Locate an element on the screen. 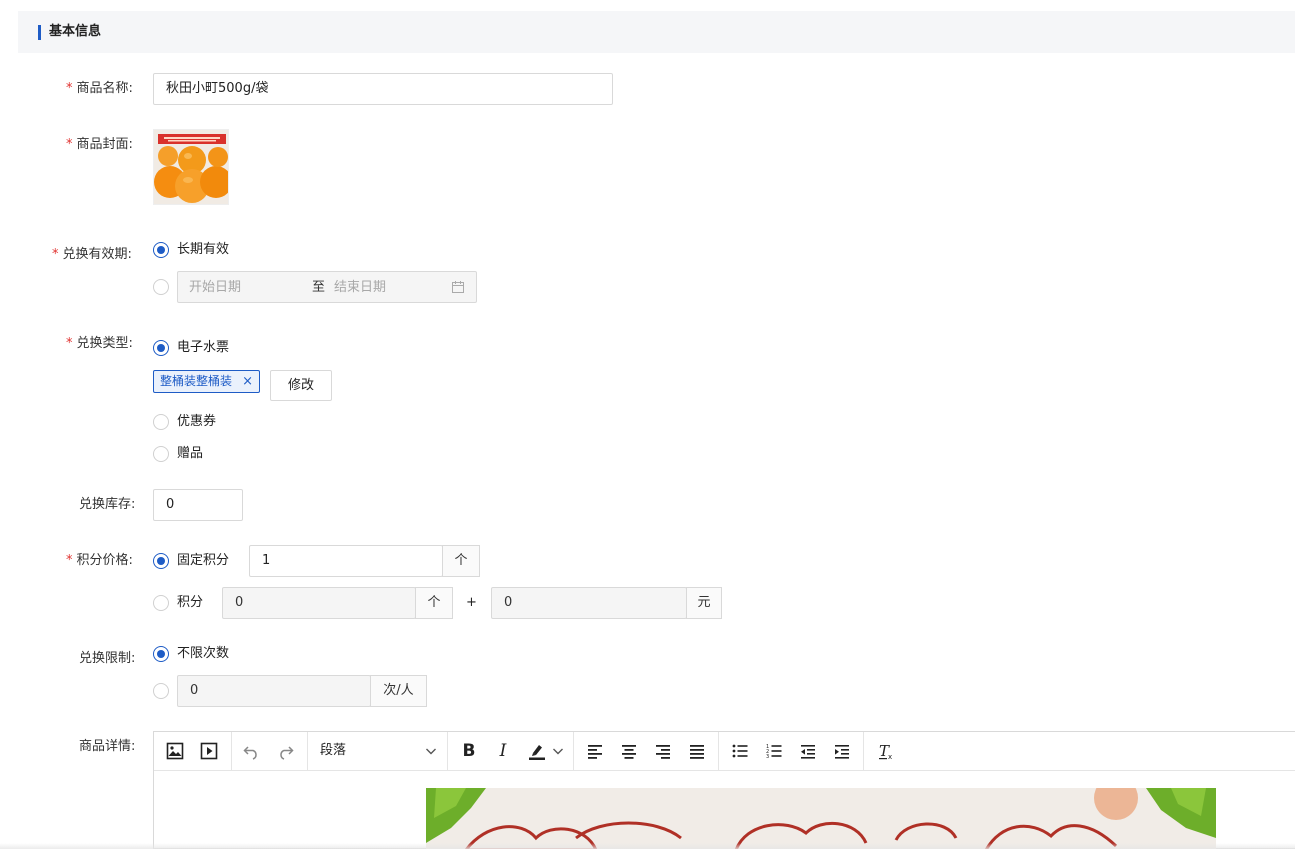 This screenshot has width=1295, height=849. cover-label: * 商品封面: is located at coordinates (99, 144).